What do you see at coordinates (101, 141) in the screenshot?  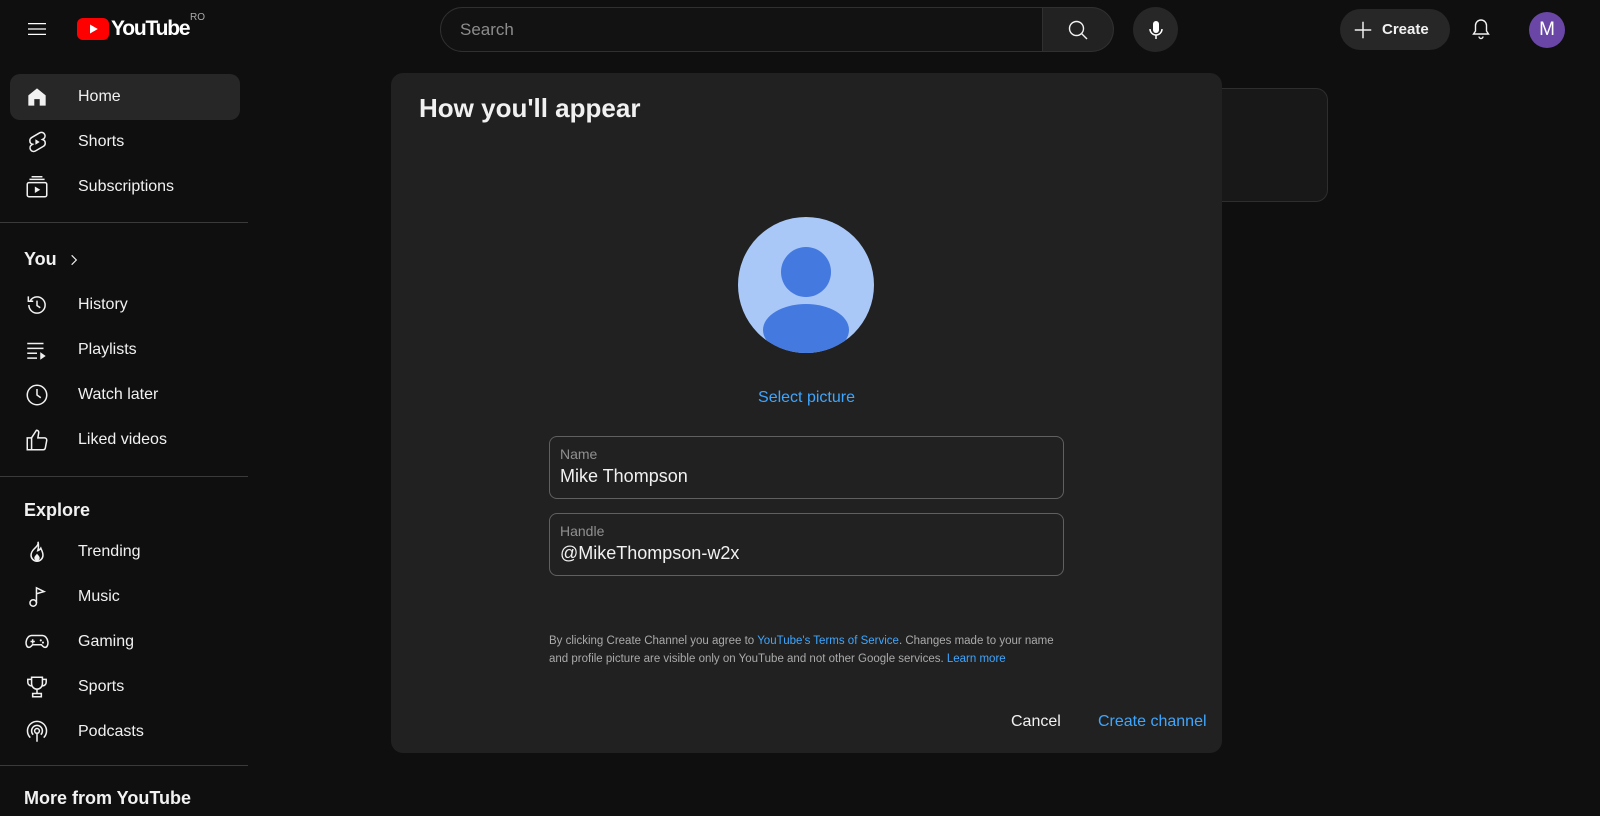 I see `sidebar-item-label: Shorts` at bounding box center [101, 141].